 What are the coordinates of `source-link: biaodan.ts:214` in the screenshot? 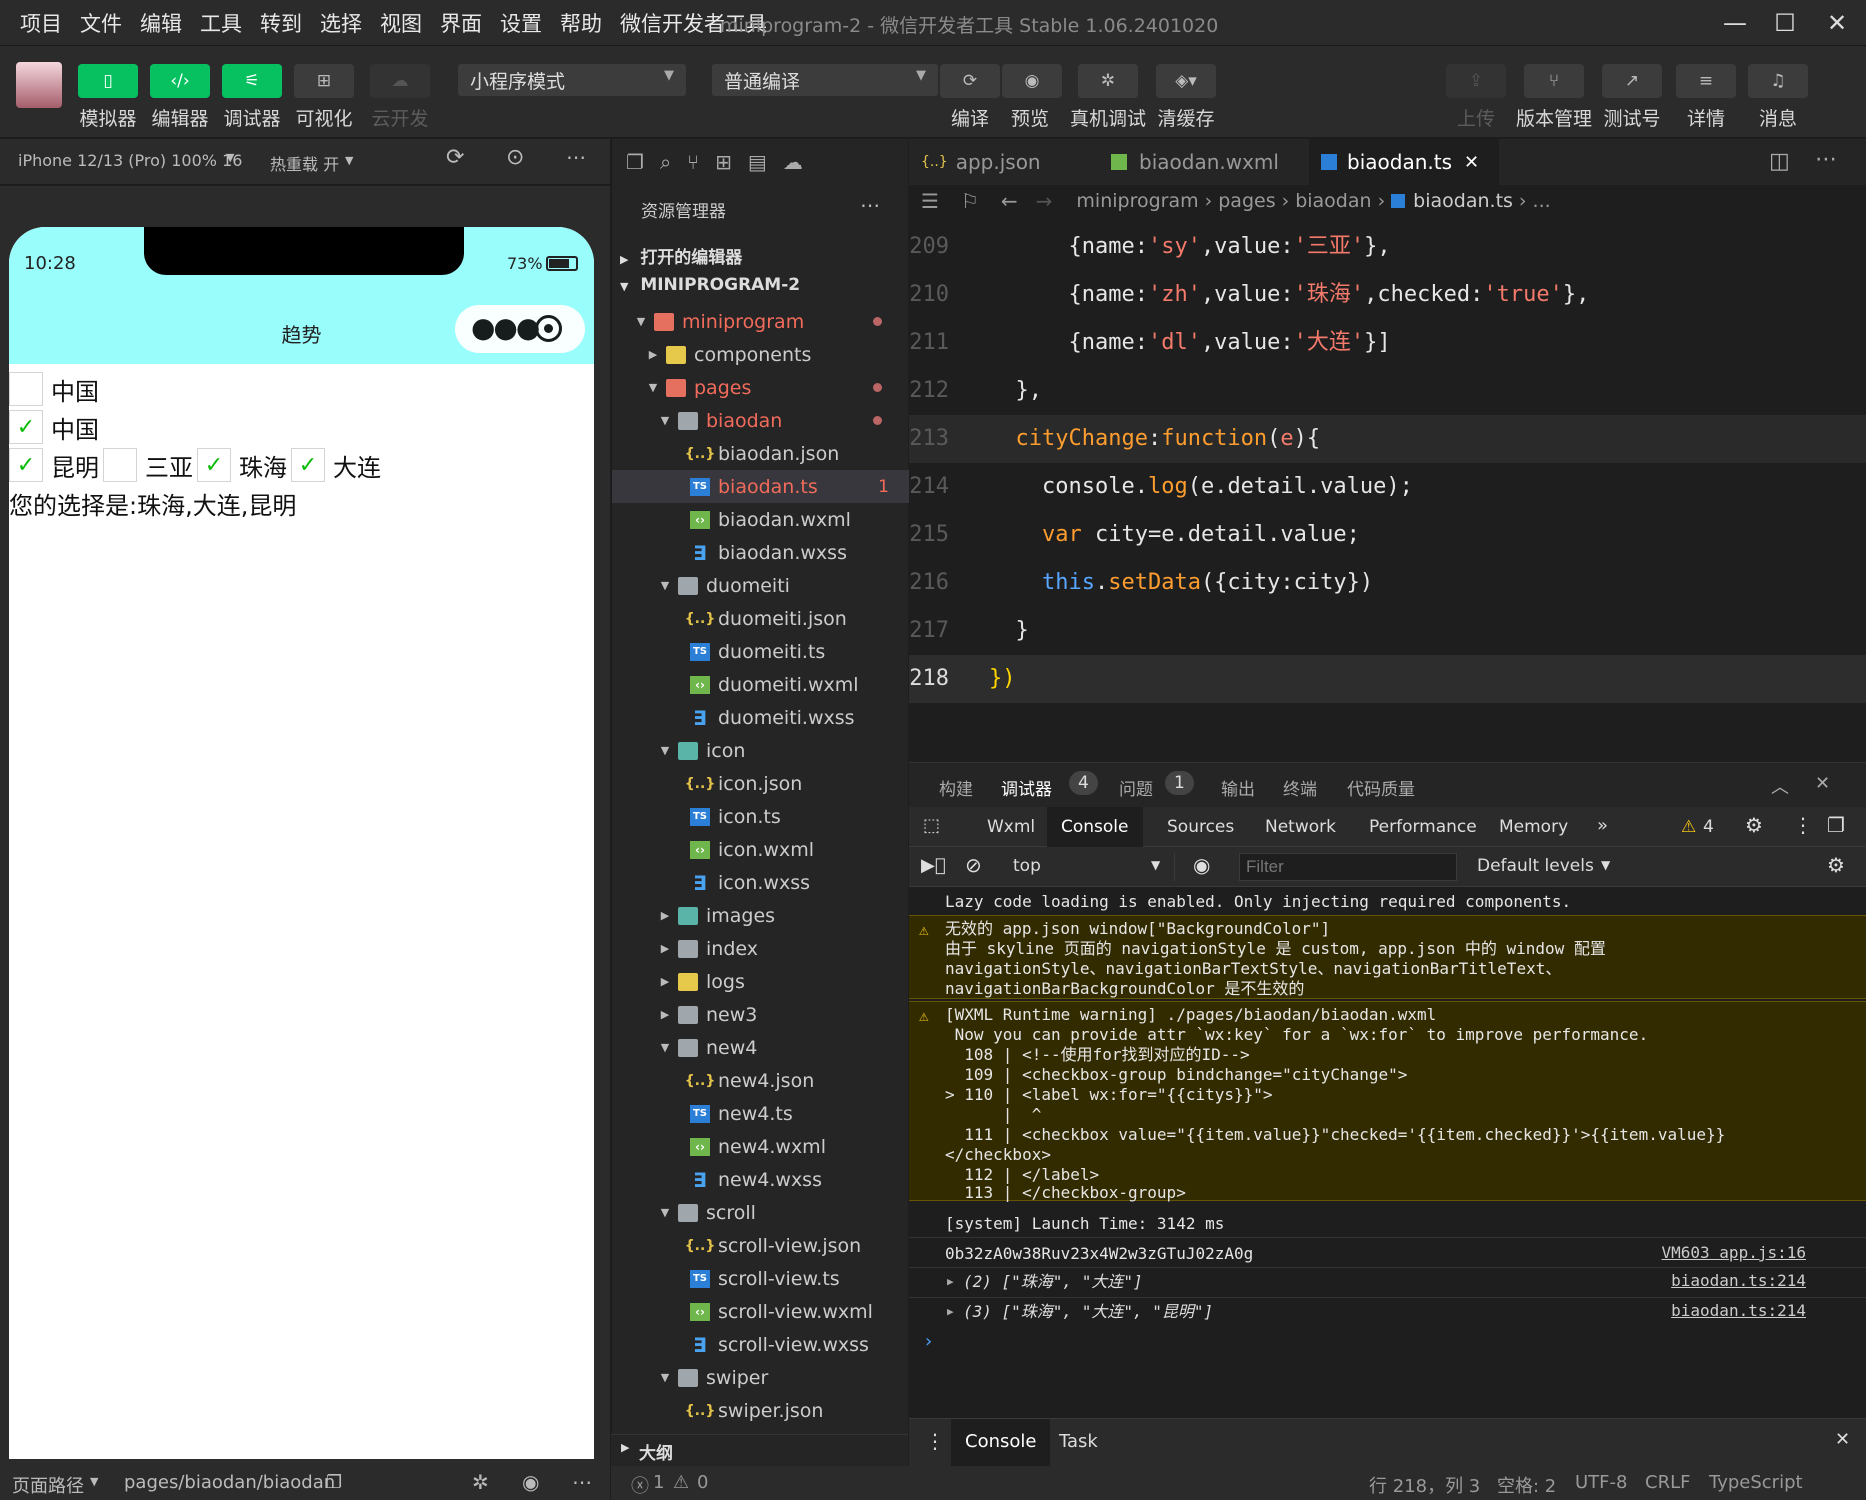 It's located at (1738, 1310).